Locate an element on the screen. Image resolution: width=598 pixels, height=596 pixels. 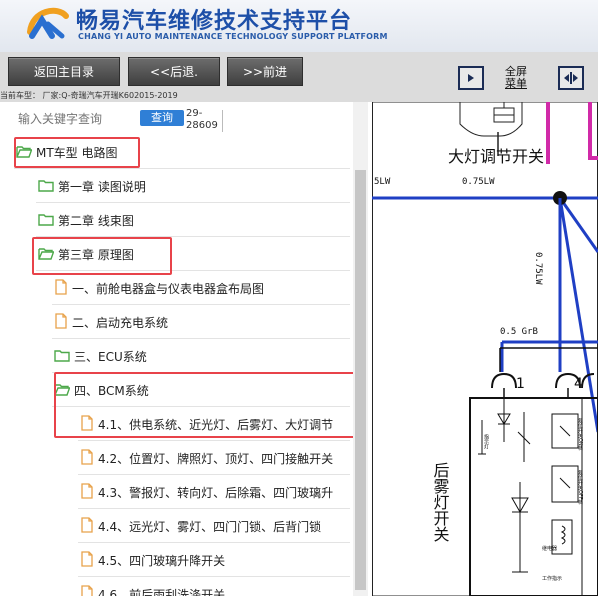
tree-item: 三、ECU系统 is located at coordinates (100, 356).